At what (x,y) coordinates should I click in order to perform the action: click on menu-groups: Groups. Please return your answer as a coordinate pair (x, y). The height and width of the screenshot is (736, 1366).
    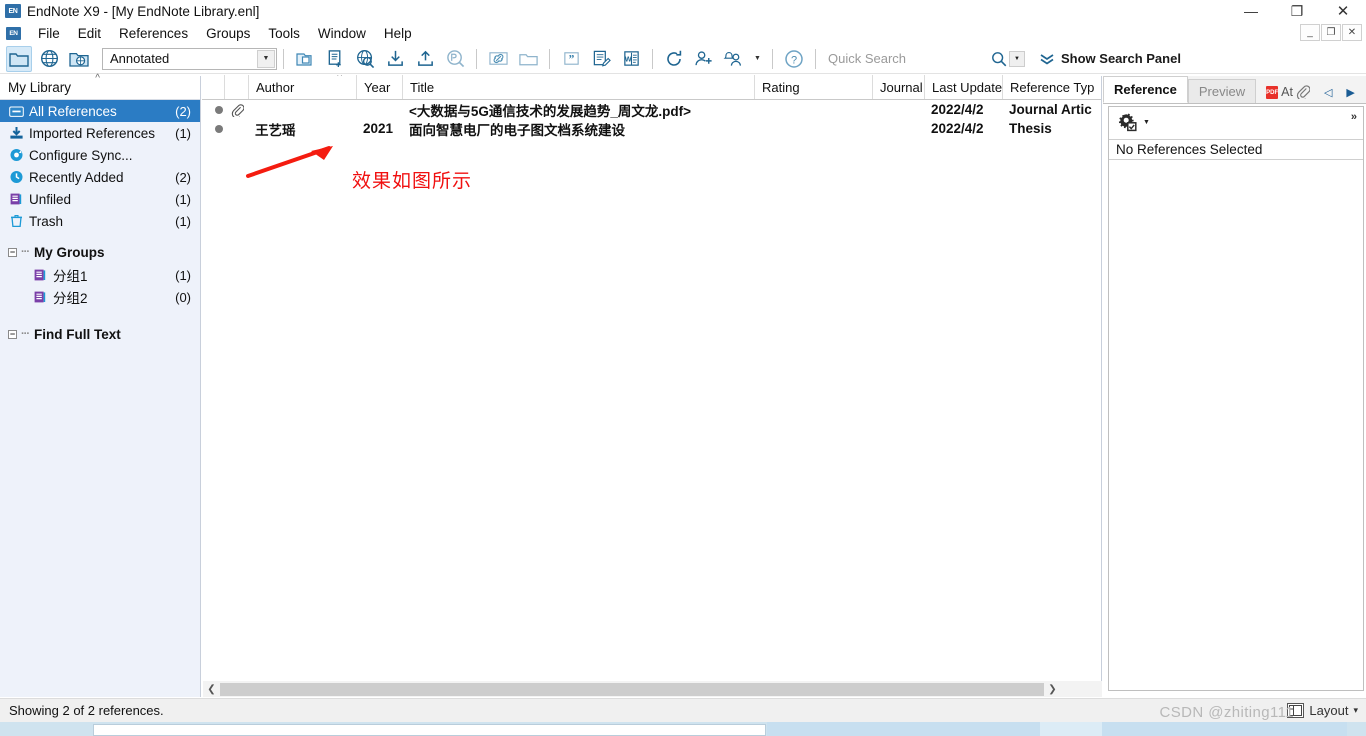
    Looking at the image, I should click on (228, 33).